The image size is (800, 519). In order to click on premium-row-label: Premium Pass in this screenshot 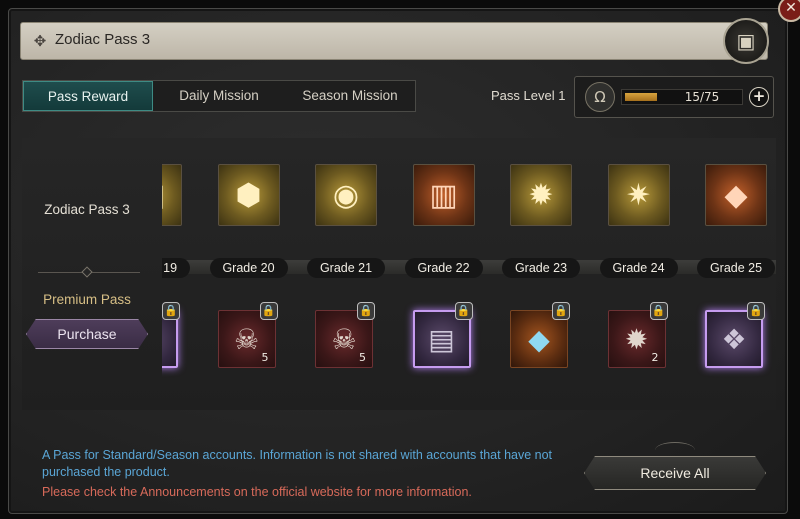, I will do `click(87, 299)`.